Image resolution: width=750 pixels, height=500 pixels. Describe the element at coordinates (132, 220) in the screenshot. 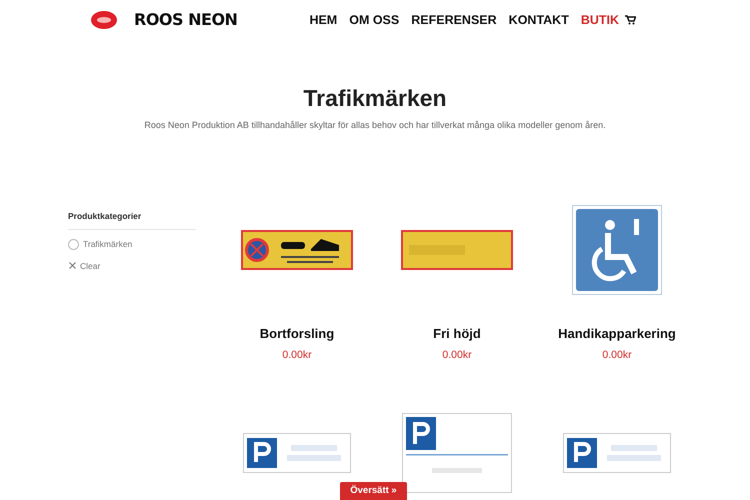

I see `sidebar-heading: Produktkategorier` at that location.